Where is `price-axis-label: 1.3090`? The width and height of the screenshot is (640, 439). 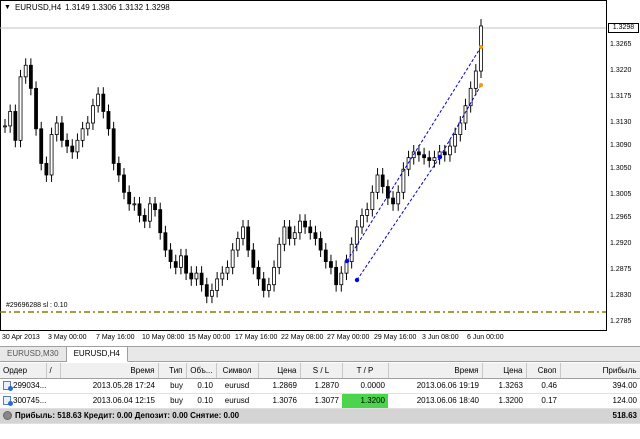
price-axis-label: 1.3090 is located at coordinates (621, 146).